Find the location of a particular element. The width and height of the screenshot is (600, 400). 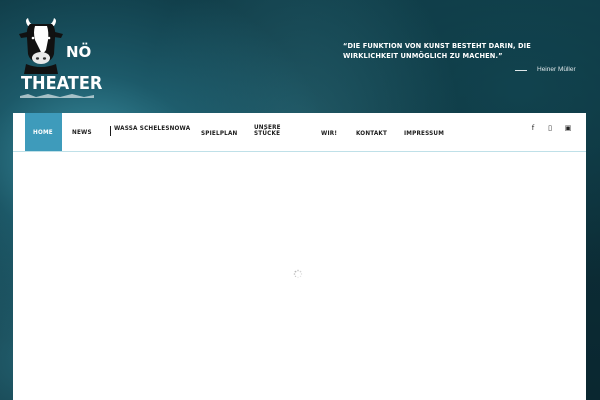

nav-item-unsere-stuecke-label: UNSERE STÜCKE is located at coordinates (267, 130).